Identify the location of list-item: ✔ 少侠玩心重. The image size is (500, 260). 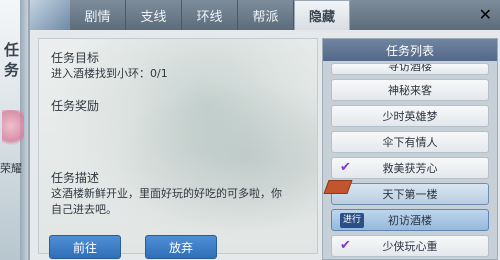
(410, 246).